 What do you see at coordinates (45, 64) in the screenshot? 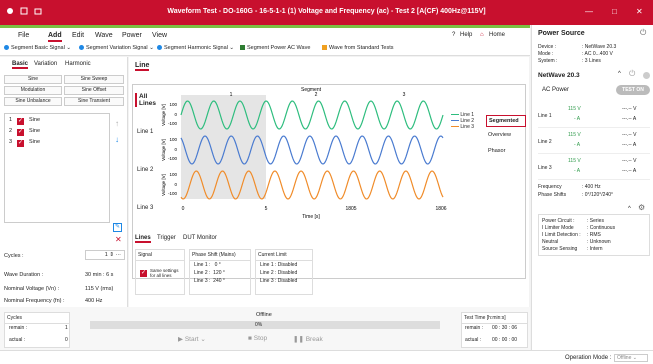
I see `tab-variation: Variation` at bounding box center [45, 64].